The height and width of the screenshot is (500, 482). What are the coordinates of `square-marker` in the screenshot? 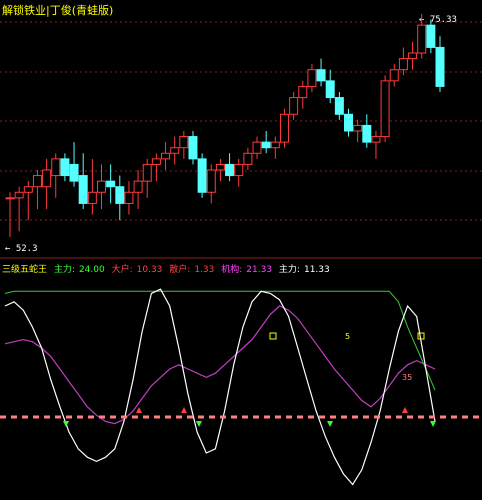 It's located at (273, 336).